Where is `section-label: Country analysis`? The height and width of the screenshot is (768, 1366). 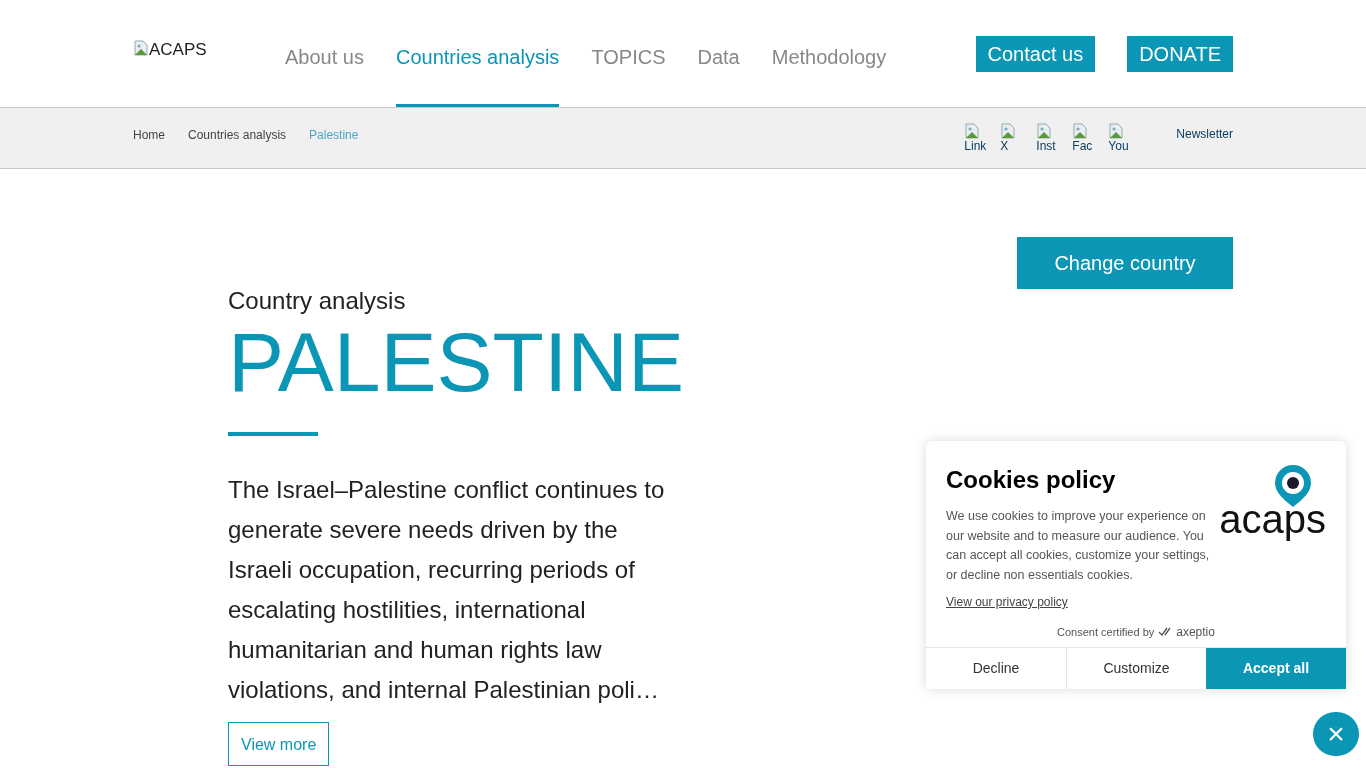 section-label: Country analysis is located at coordinates (317, 301).